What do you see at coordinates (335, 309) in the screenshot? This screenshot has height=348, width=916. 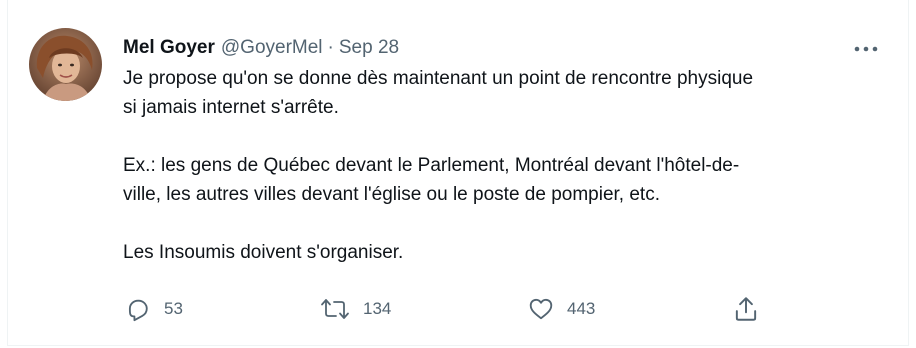 I see `retweet-icon` at bounding box center [335, 309].